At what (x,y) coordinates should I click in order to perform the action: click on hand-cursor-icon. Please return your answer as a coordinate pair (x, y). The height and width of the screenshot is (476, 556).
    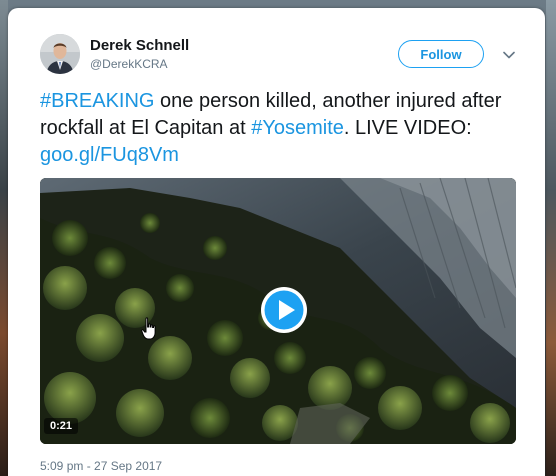
    Looking at the image, I should click on (150, 329).